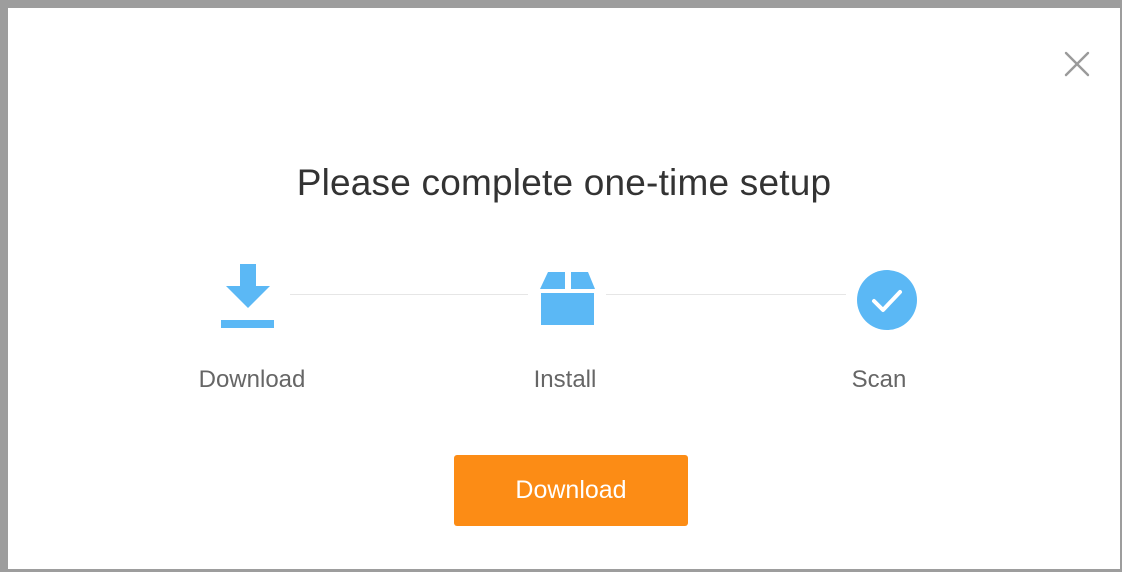 The height and width of the screenshot is (572, 1122). I want to click on download-button: Download, so click(571, 490).